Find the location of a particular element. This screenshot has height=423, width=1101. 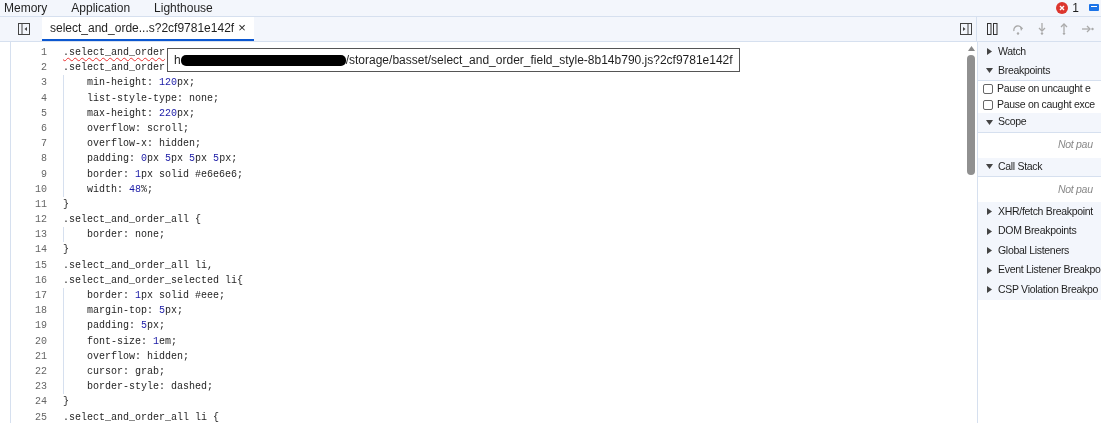

line-number: 23 is located at coordinates (40, 387).